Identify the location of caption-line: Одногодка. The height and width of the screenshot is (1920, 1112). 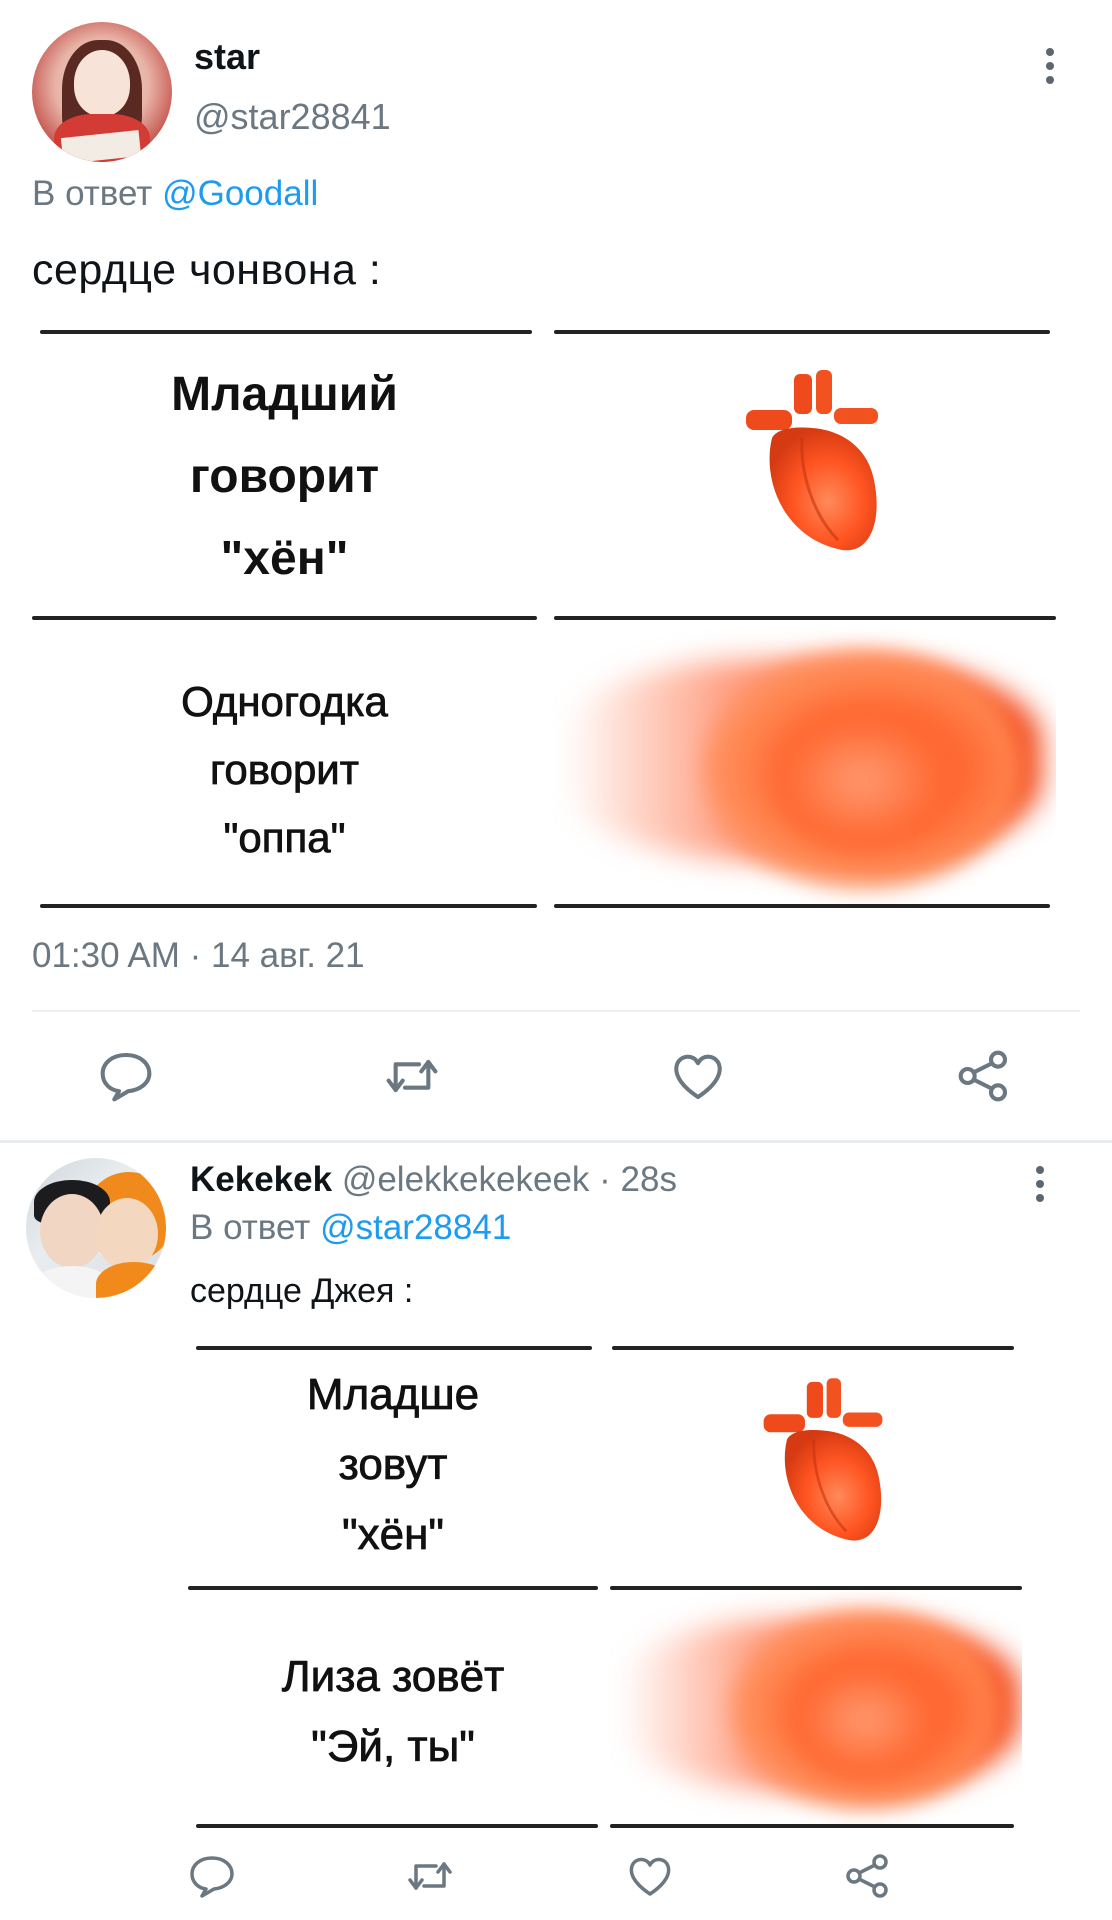
(285, 702).